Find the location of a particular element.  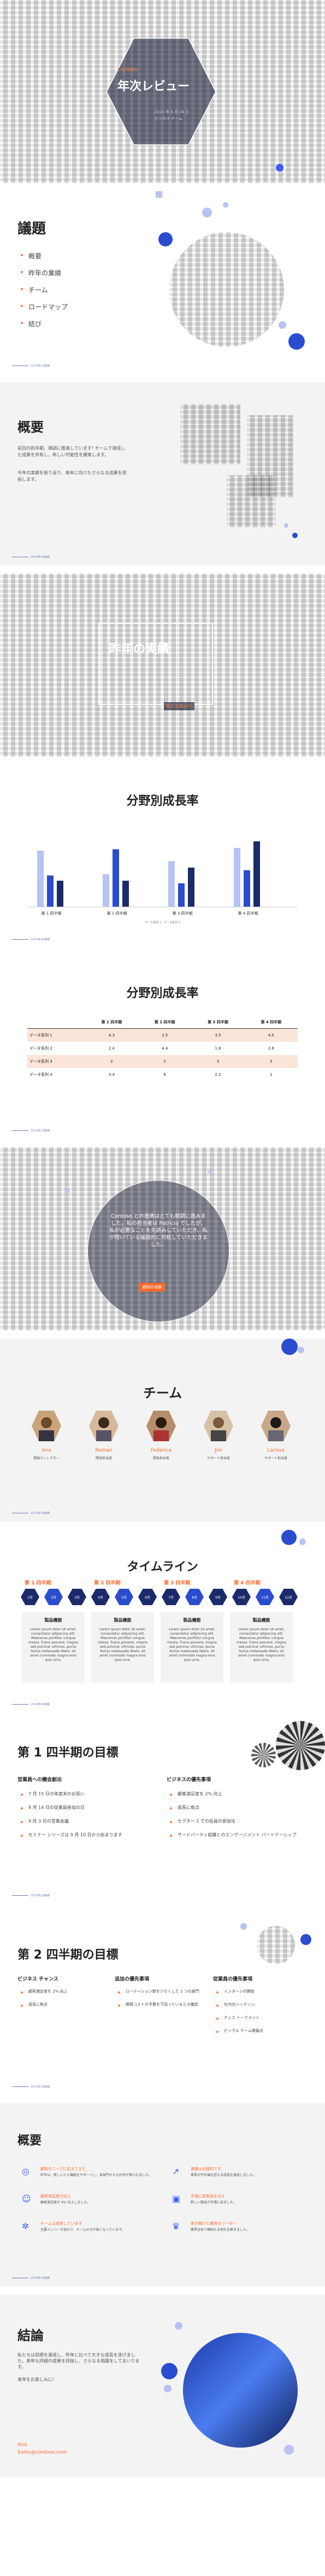

table-cell: 3.4 is located at coordinates (111, 1074).